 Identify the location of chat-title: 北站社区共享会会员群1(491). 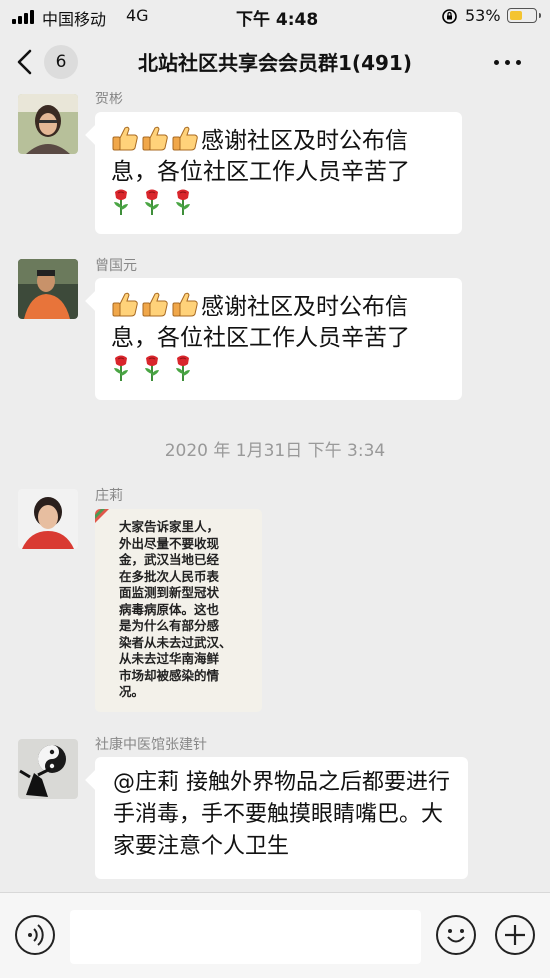
(275, 63).